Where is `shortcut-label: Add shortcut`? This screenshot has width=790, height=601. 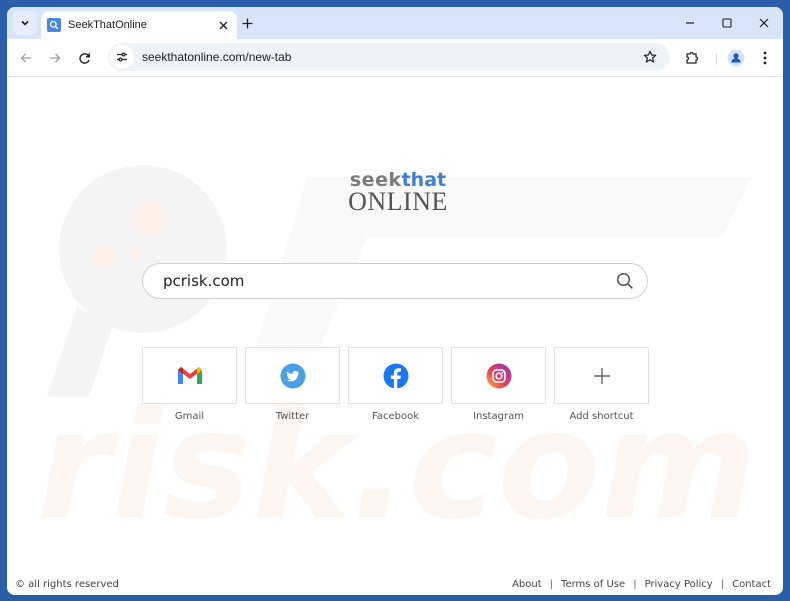
shortcut-label: Add shortcut is located at coordinates (601, 416).